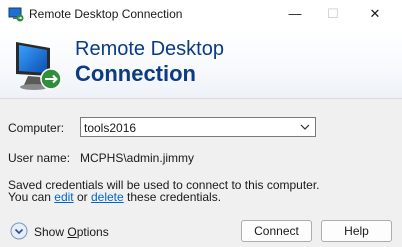 The height and width of the screenshot is (247, 402). Describe the element at coordinates (295, 14) in the screenshot. I see `minimize-button: —` at that location.